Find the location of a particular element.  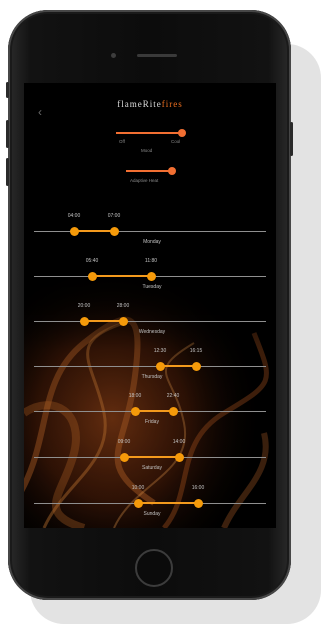

mood-slider-fill is located at coordinates (149, 133).